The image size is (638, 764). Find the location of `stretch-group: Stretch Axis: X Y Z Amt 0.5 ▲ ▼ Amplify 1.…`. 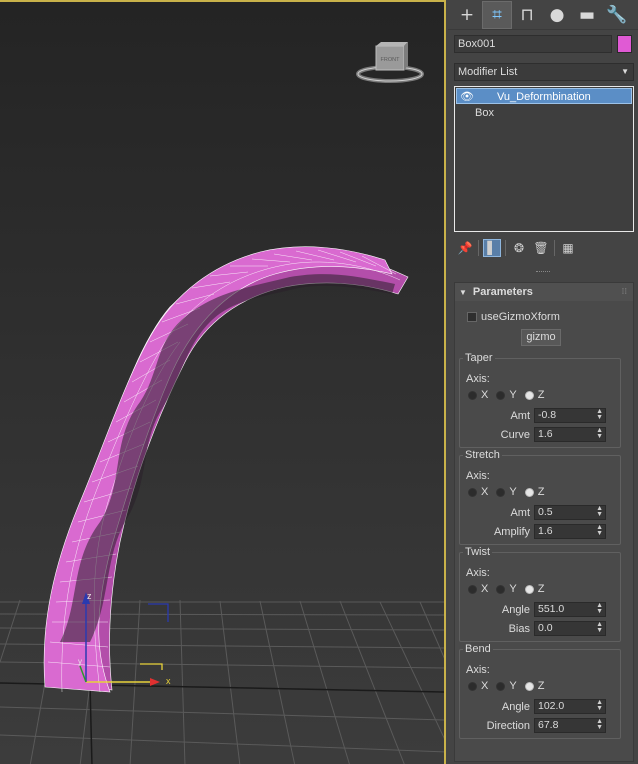

stretch-group: Stretch Axis: X Y Z Amt 0.5 ▲ ▼ Amplify 1.… is located at coordinates (540, 497).